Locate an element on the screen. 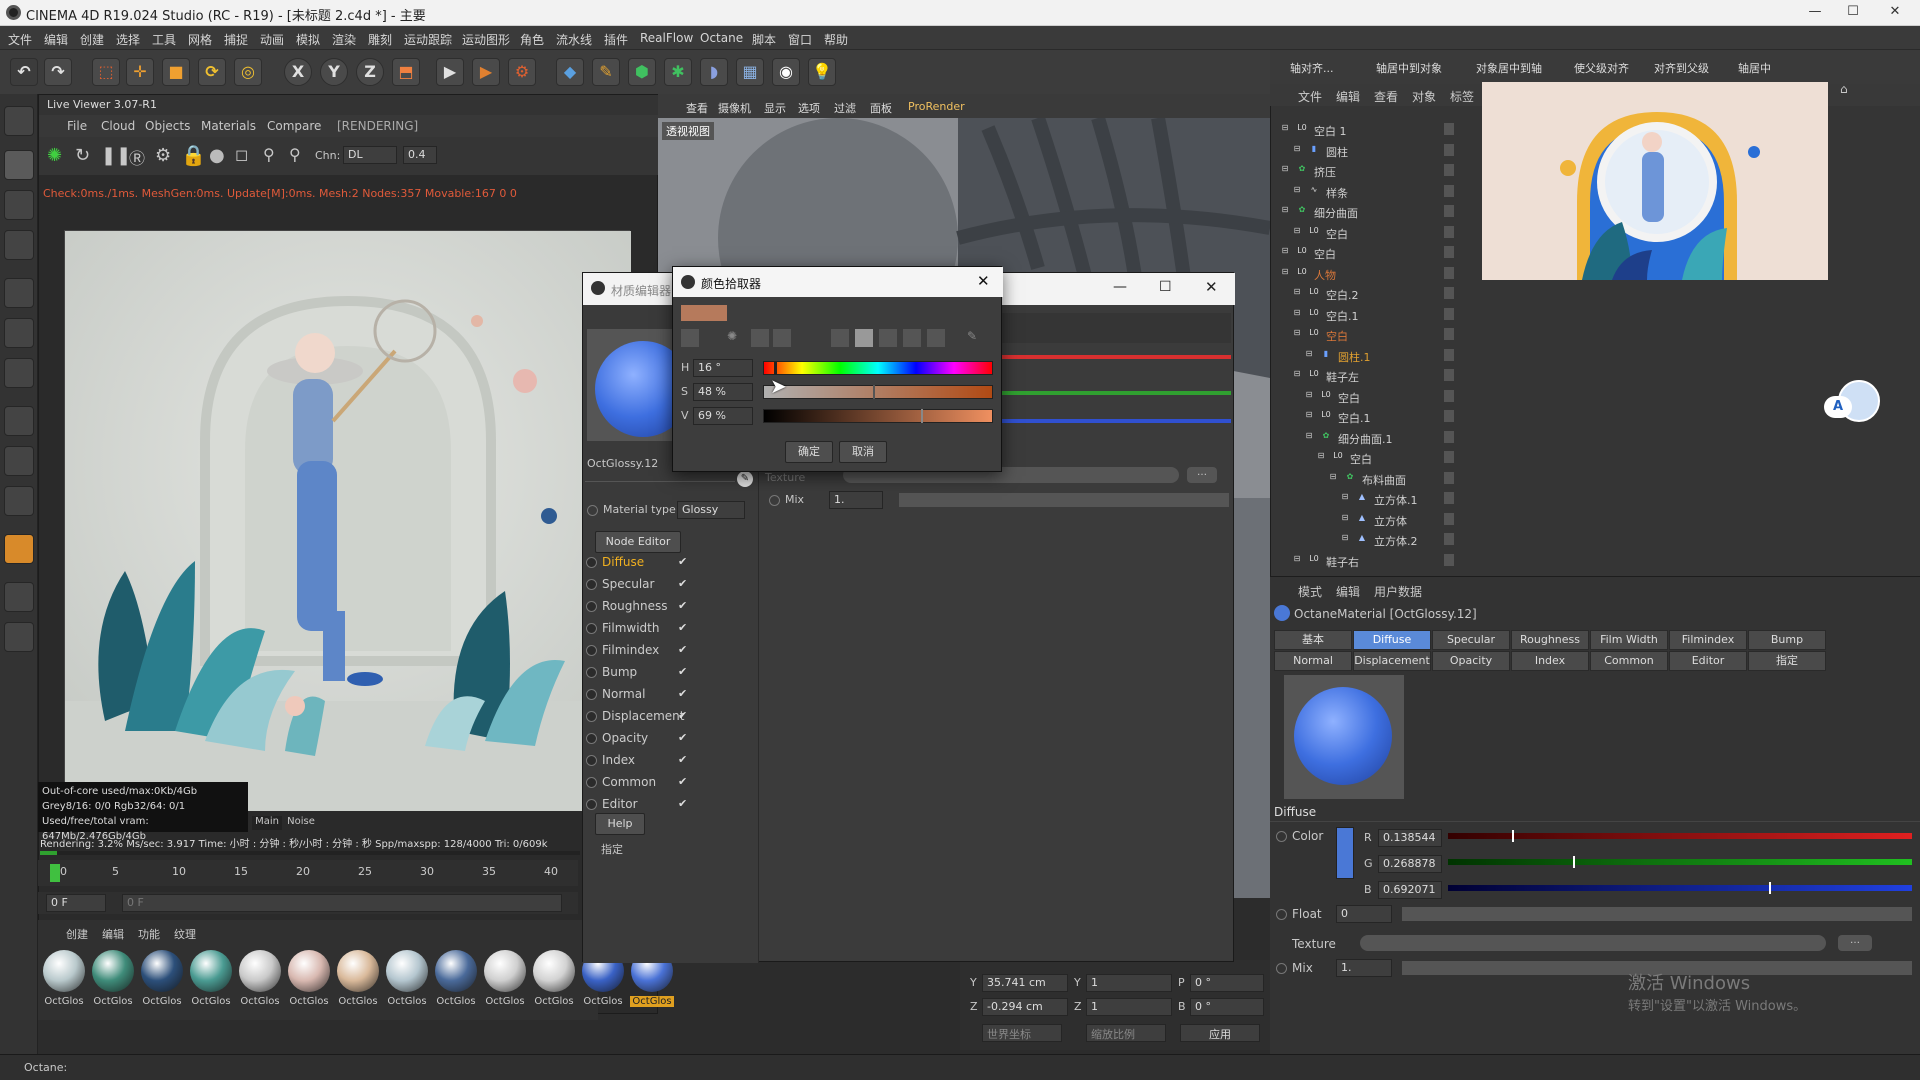  attr-tab: Bump is located at coordinates (1787, 640).